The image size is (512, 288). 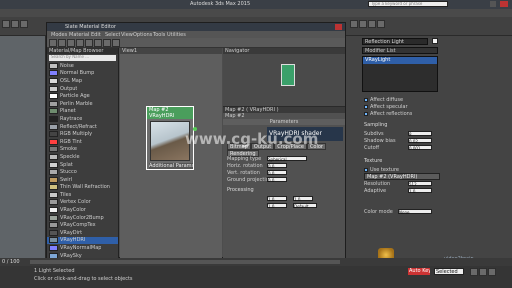 What do you see at coordinates (402, 99) in the screenshot?
I see `option-affect-diffuse: Affect diffuse` at bounding box center [402, 99].